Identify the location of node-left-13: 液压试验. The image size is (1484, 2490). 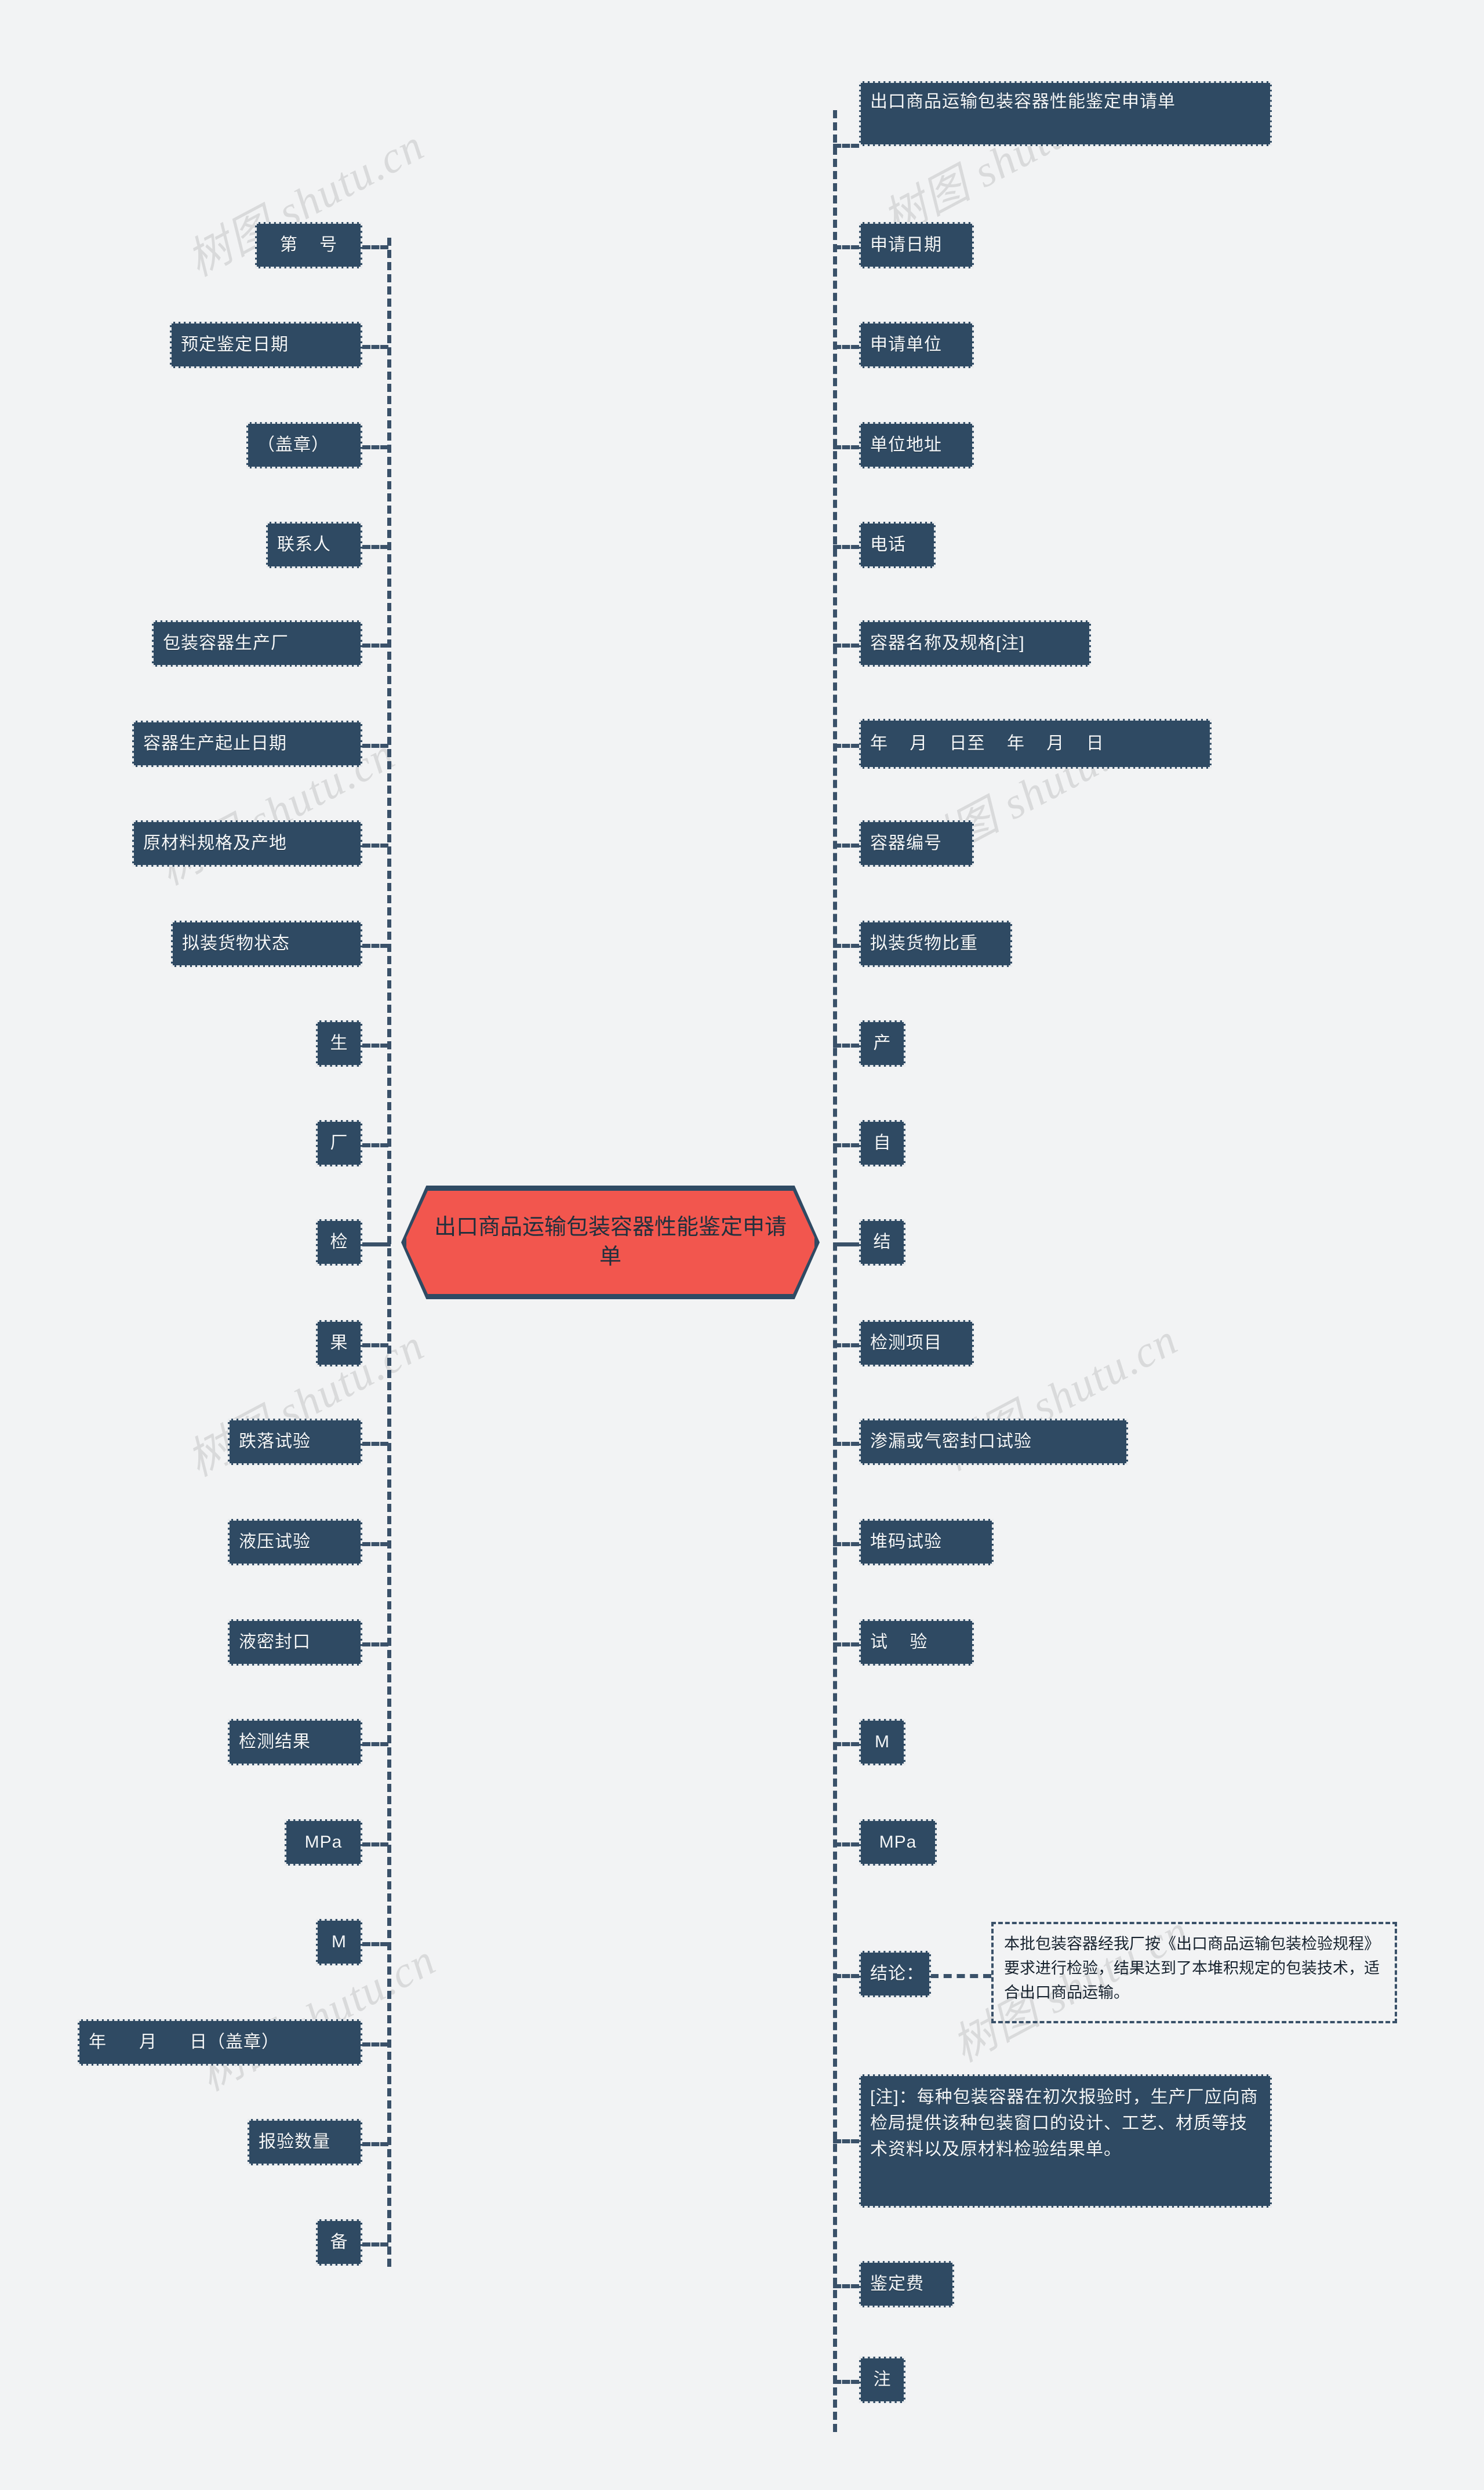
(295, 1542).